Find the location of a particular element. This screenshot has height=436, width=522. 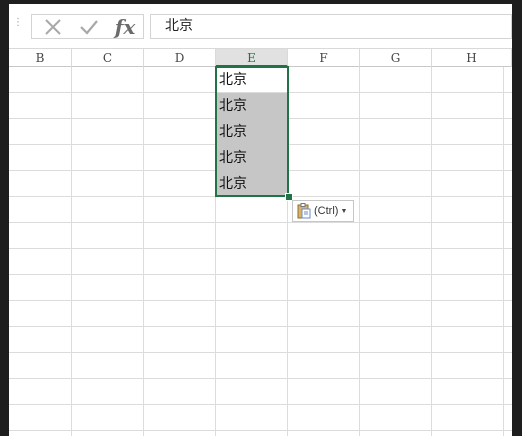

cell-e2: 北京 is located at coordinates (252, 106).